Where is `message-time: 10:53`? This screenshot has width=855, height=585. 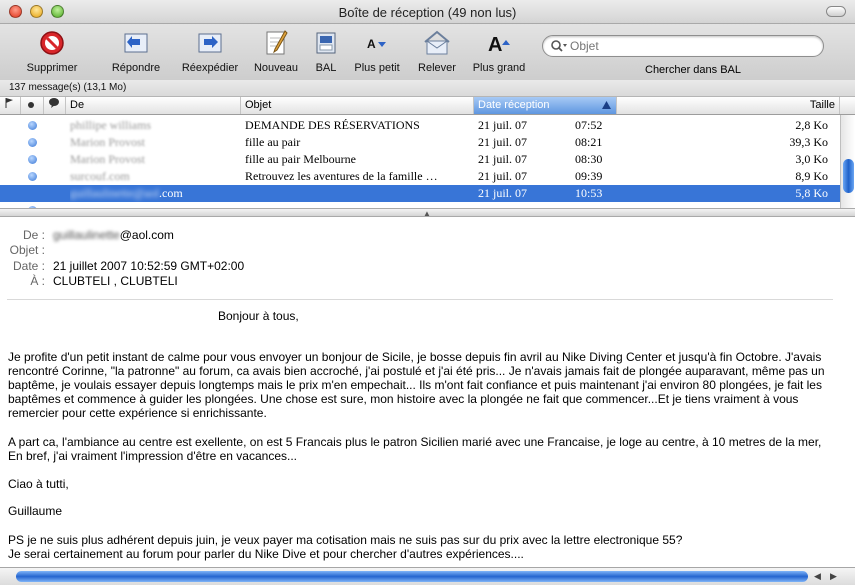 message-time: 10:53 is located at coordinates (589, 193).